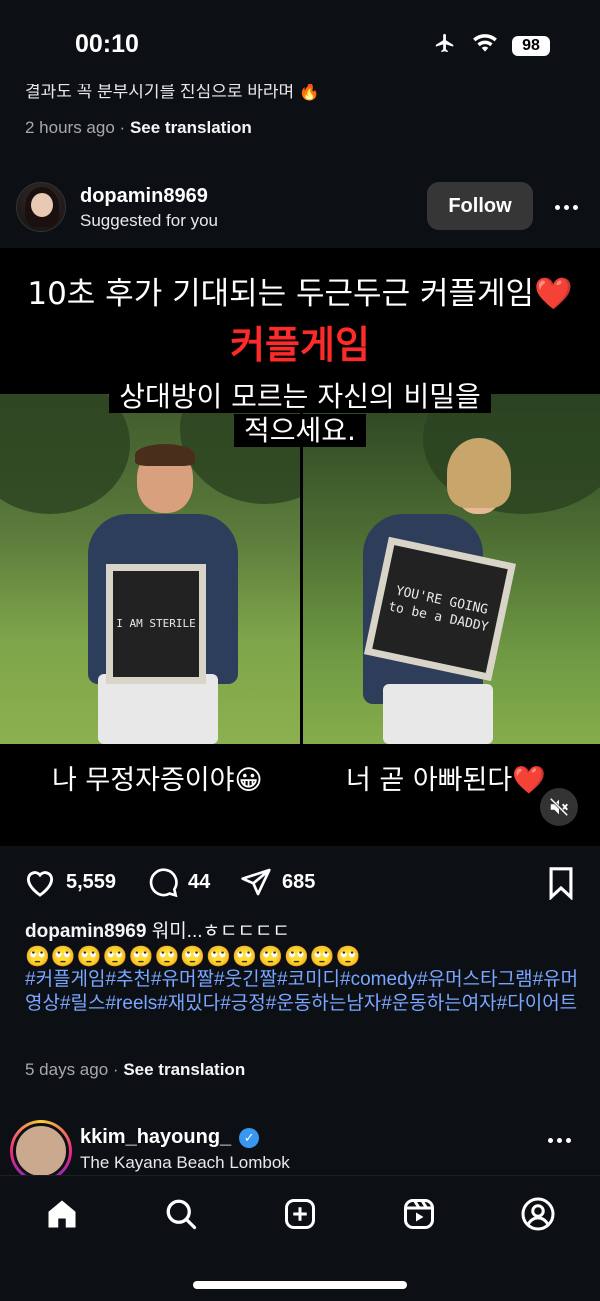 The image size is (600, 1301). I want to click on like-action: 5,559, so click(69, 882).